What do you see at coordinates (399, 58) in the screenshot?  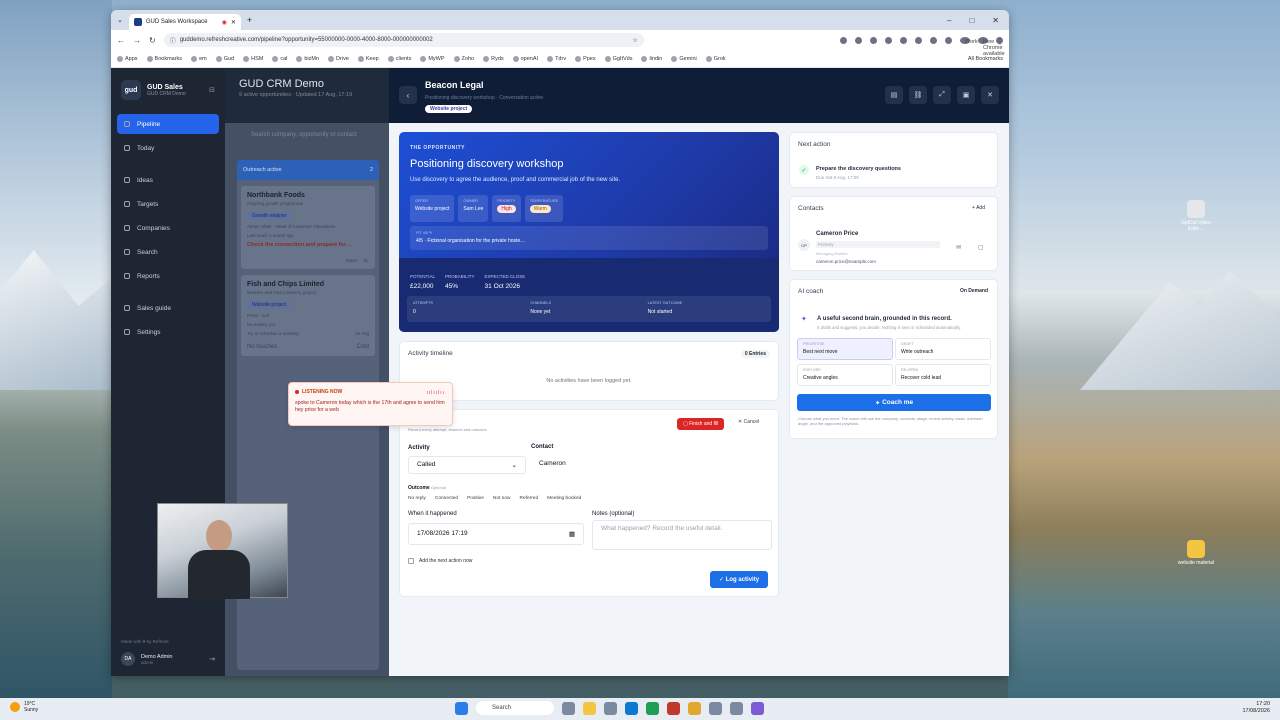 I see `bookmark-item: clients` at bounding box center [399, 58].